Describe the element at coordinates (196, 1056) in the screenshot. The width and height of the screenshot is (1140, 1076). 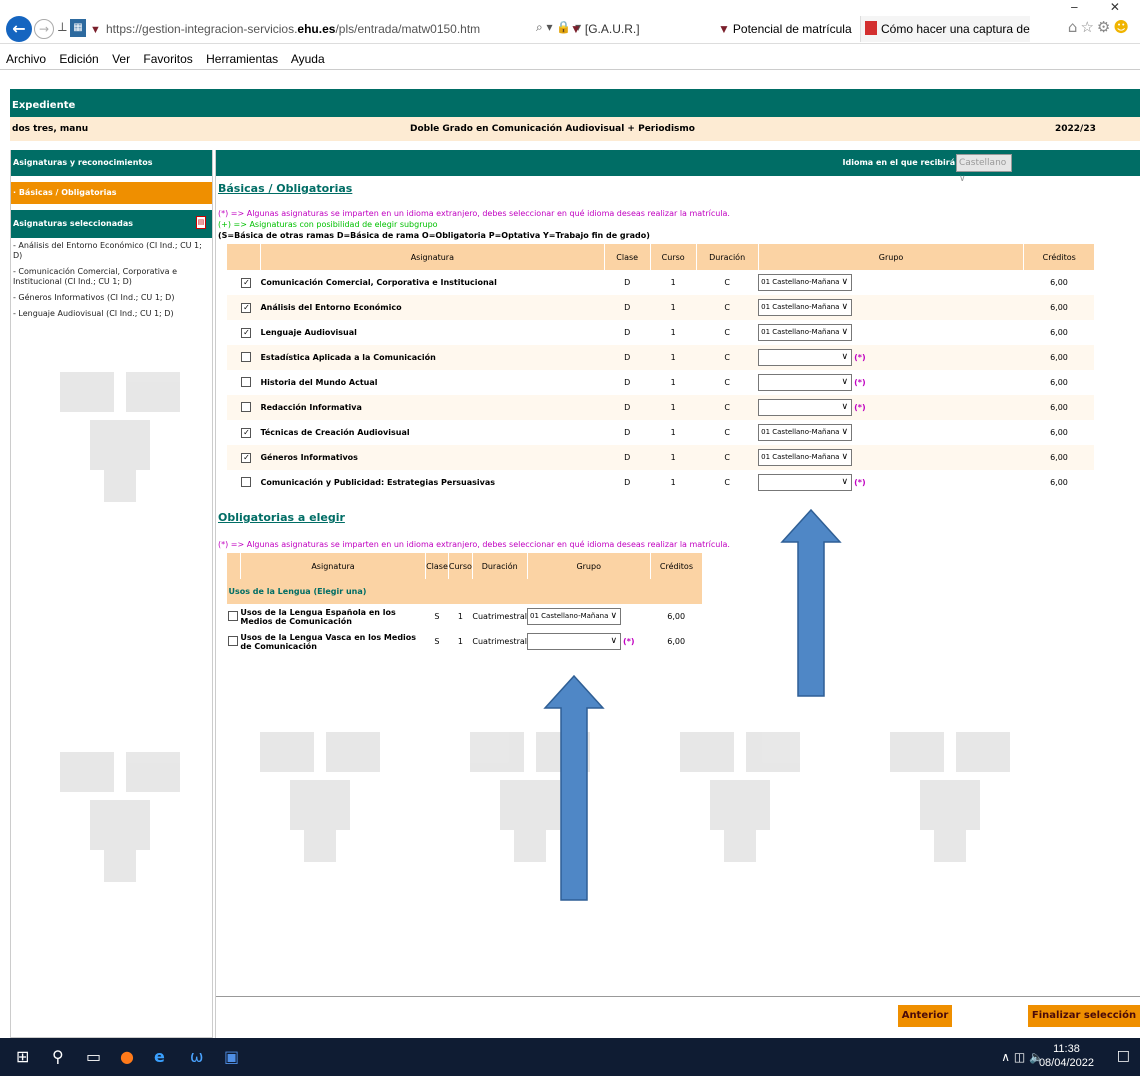
I see `app-icon: ω` at that location.